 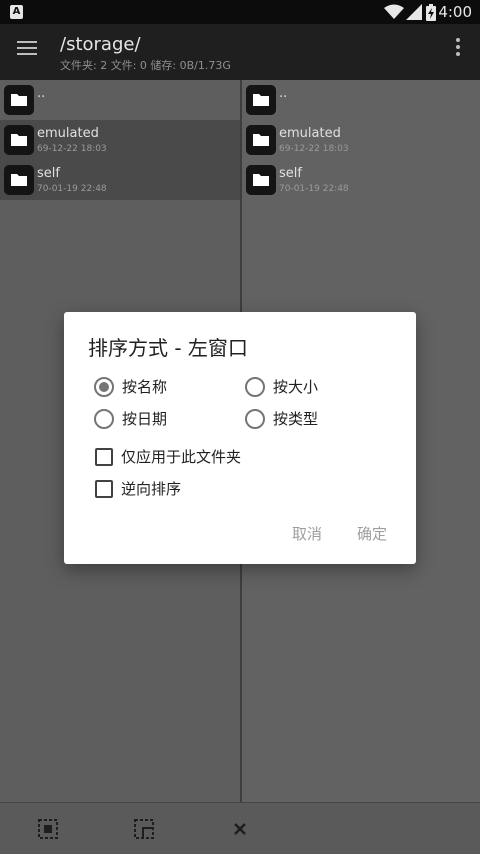 I want to click on app-toolbar: /storage/ 文件夹: 2 文件: 0 储存: 0B/1.73G, so click(x=240, y=52).